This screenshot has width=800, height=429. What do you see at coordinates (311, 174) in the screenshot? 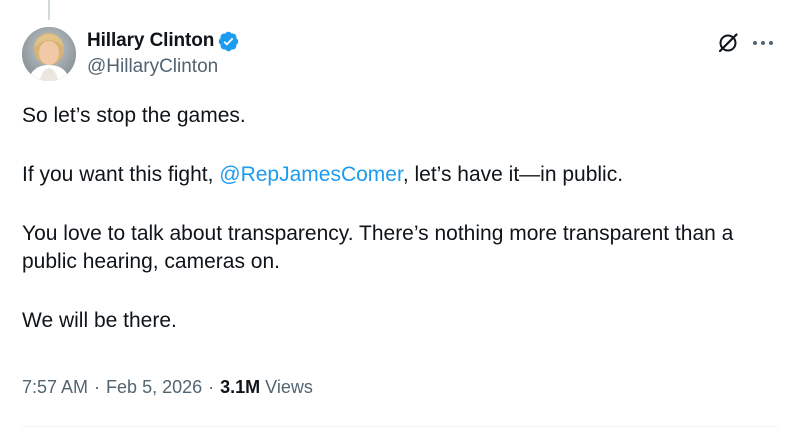
I see `mention-link: @RepJamesComer` at bounding box center [311, 174].